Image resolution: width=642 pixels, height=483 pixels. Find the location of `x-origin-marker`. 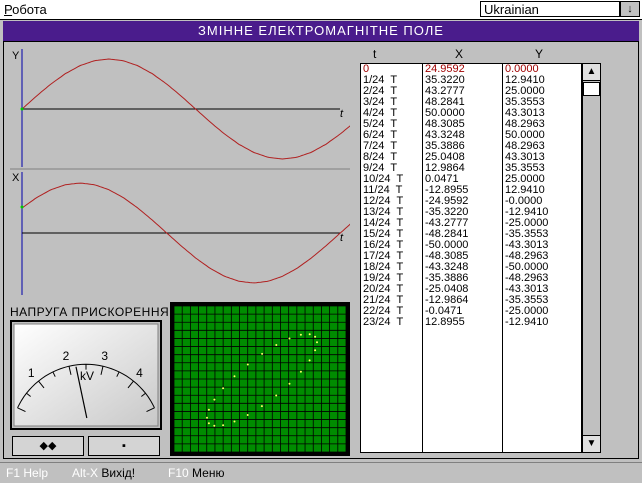

x-origin-marker is located at coordinates (22, 207).